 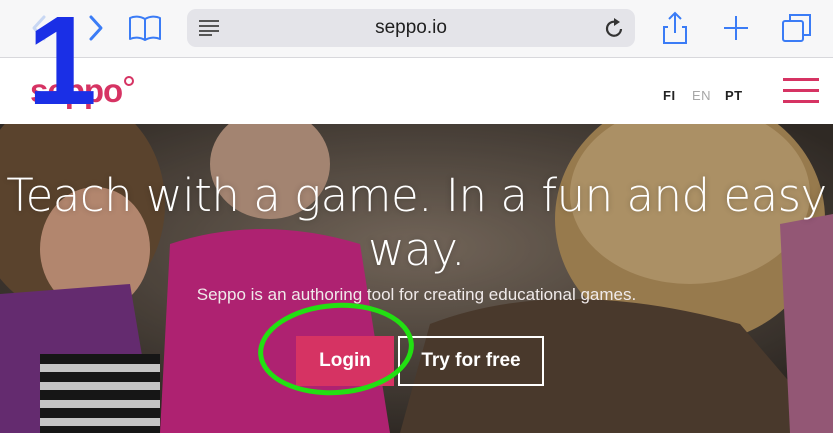 What do you see at coordinates (471, 361) in the screenshot?
I see `try-for-free-button: Try for free` at bounding box center [471, 361].